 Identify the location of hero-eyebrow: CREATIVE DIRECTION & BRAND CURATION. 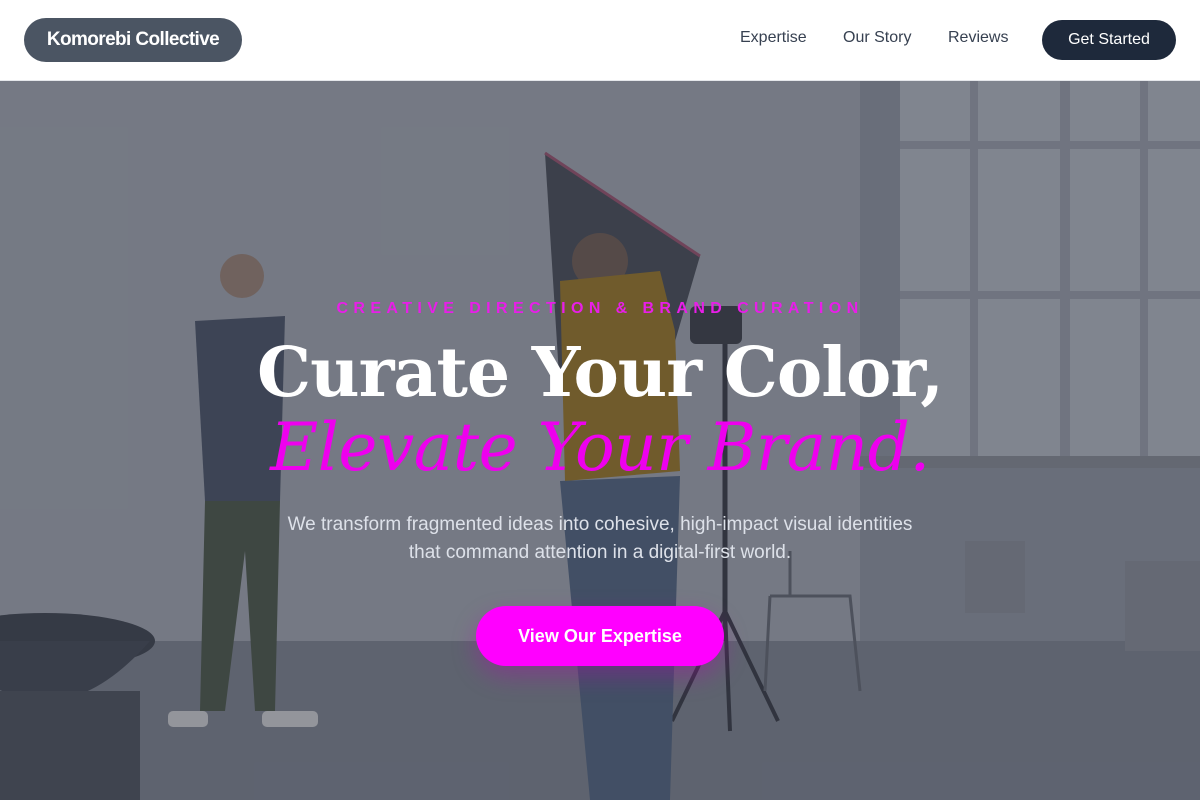
(600, 308).